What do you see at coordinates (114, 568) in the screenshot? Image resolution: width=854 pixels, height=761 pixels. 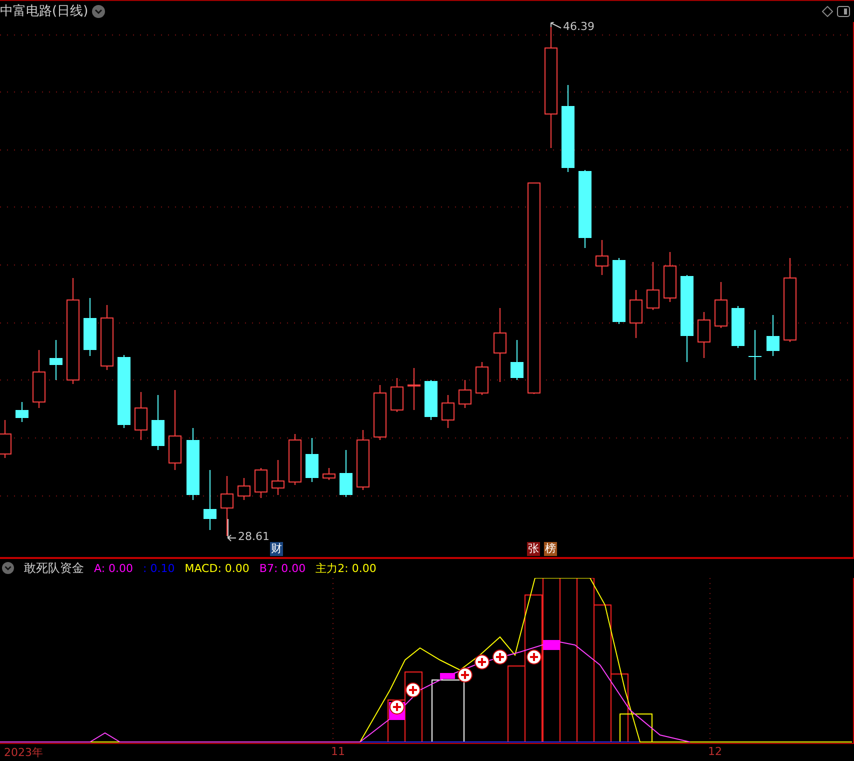 I see `indicator-value: A: 0.00` at bounding box center [114, 568].